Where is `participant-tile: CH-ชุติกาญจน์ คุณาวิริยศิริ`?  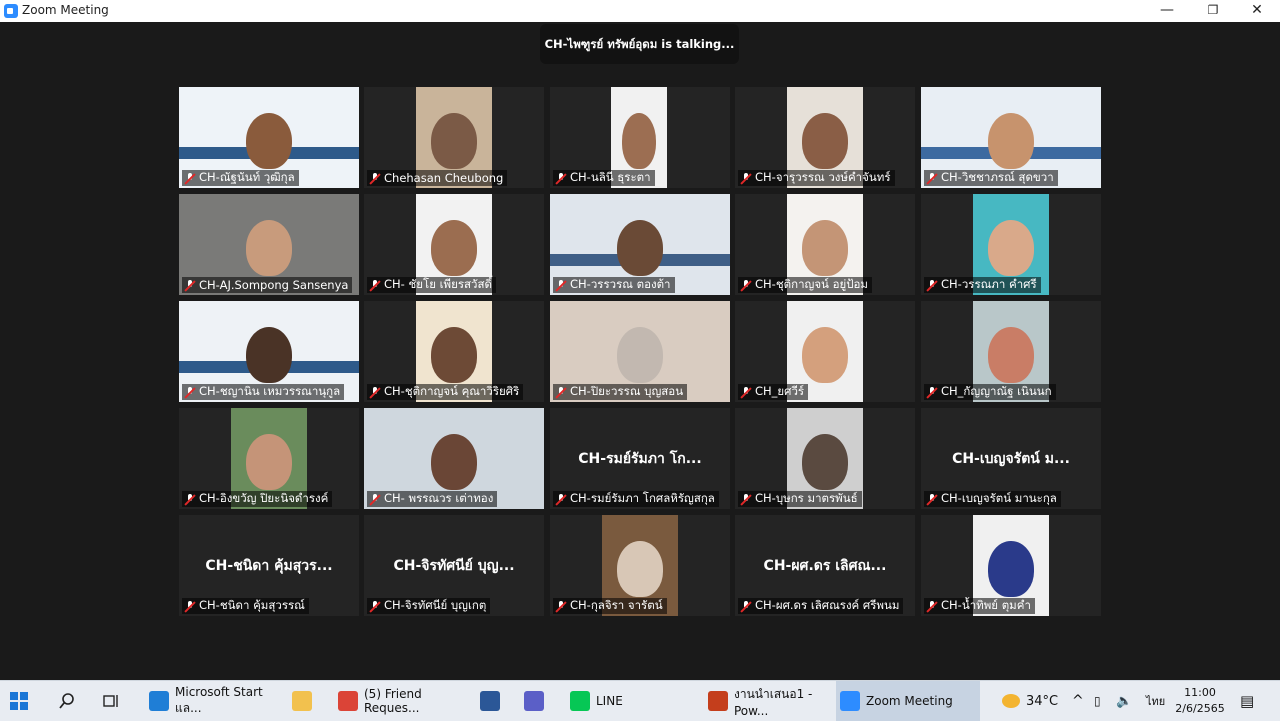 participant-tile: CH-ชุติกาญจน์ คุณาวิริยศิริ is located at coordinates (454, 351).